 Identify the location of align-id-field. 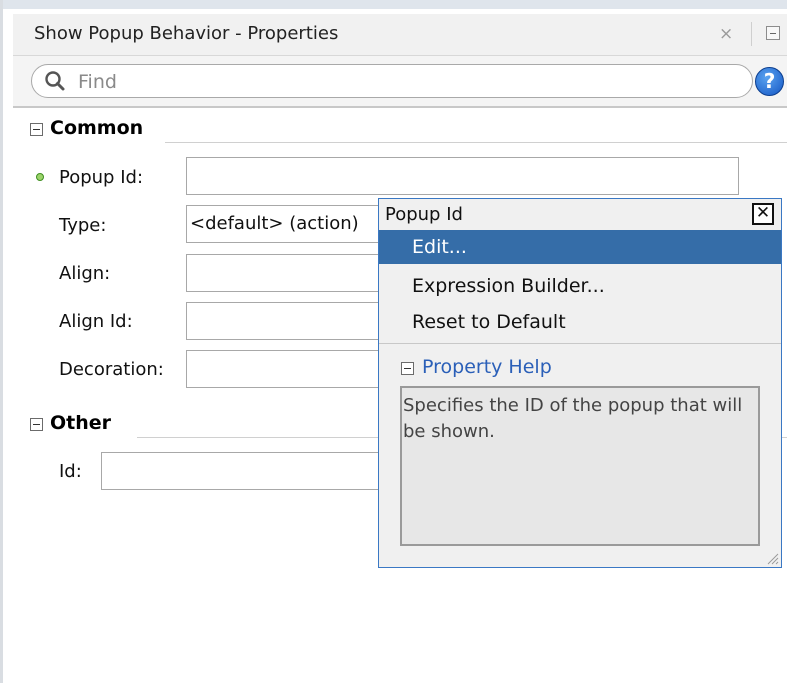
(286, 321).